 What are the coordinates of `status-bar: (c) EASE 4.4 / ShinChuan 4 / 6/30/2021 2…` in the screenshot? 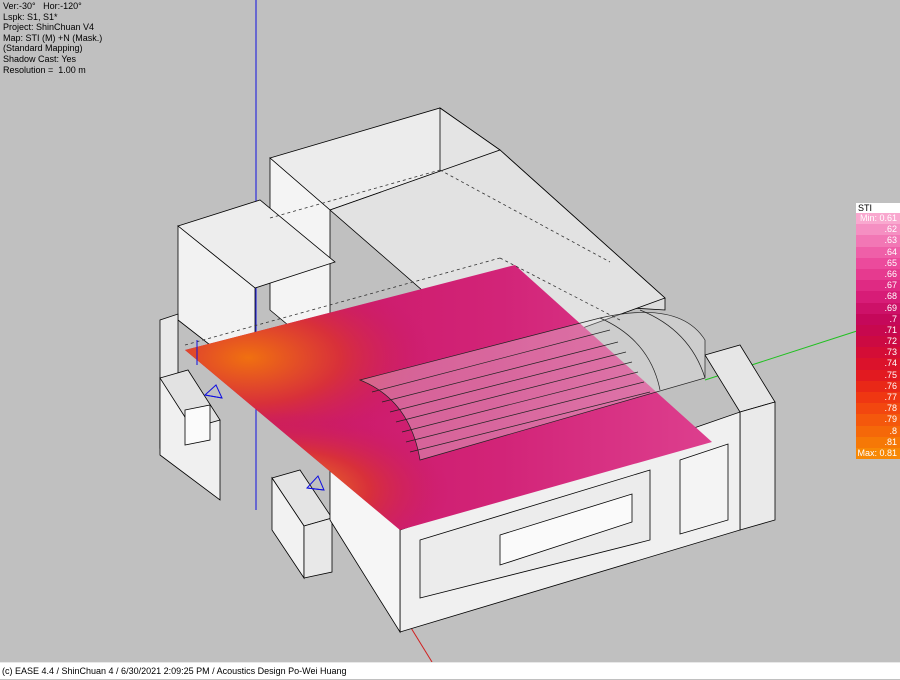 It's located at (450, 670).